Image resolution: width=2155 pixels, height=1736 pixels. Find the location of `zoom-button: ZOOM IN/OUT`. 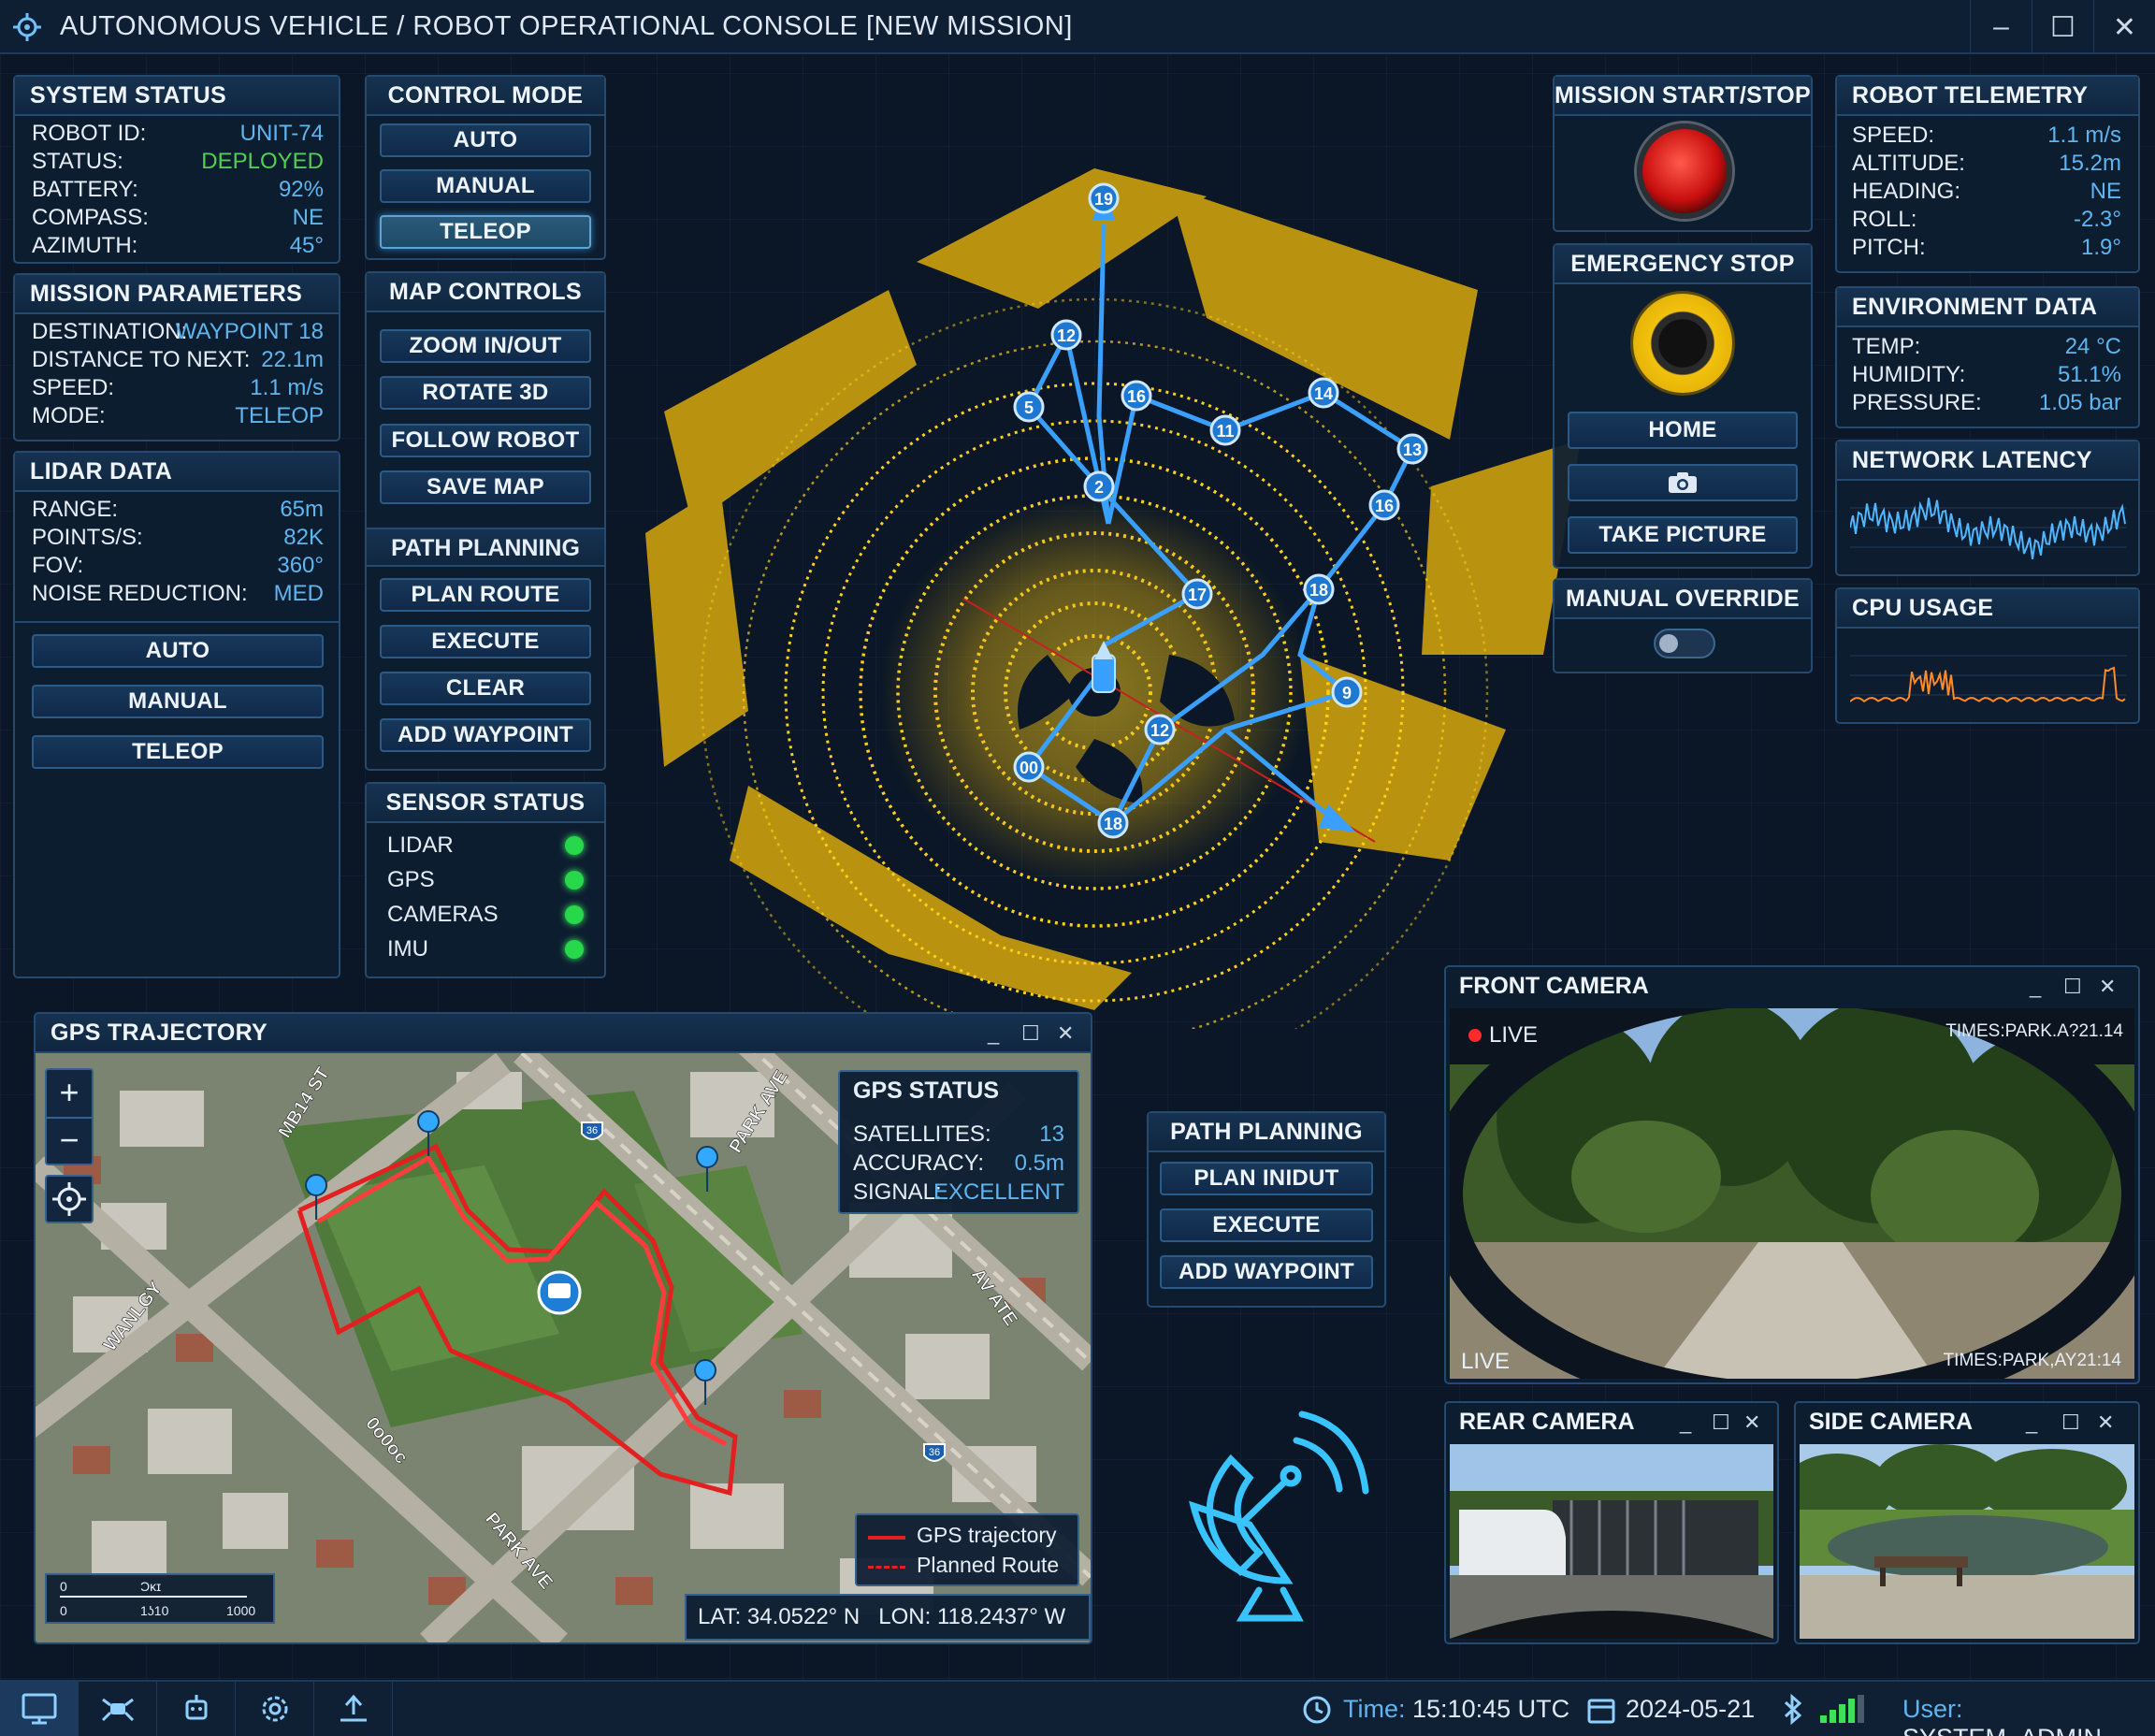

zoom-button: ZOOM IN/OUT is located at coordinates (486, 346).